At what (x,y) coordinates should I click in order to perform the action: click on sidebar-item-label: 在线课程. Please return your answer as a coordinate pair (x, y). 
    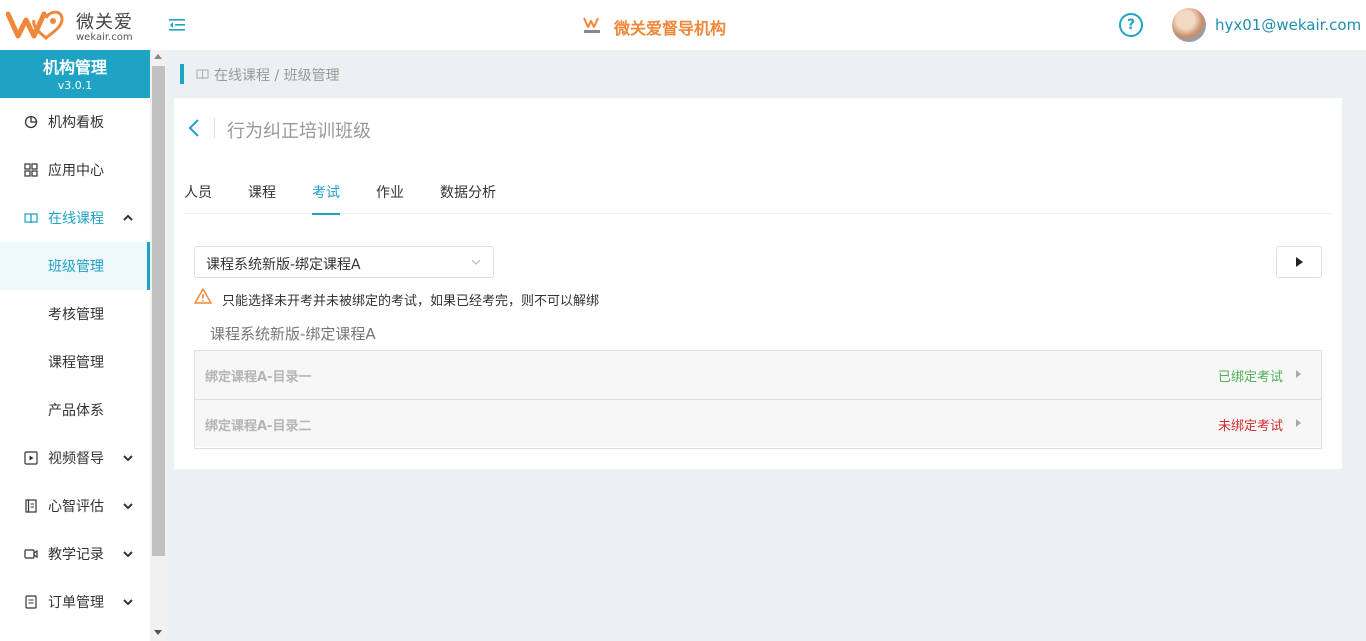
    Looking at the image, I should click on (76, 219).